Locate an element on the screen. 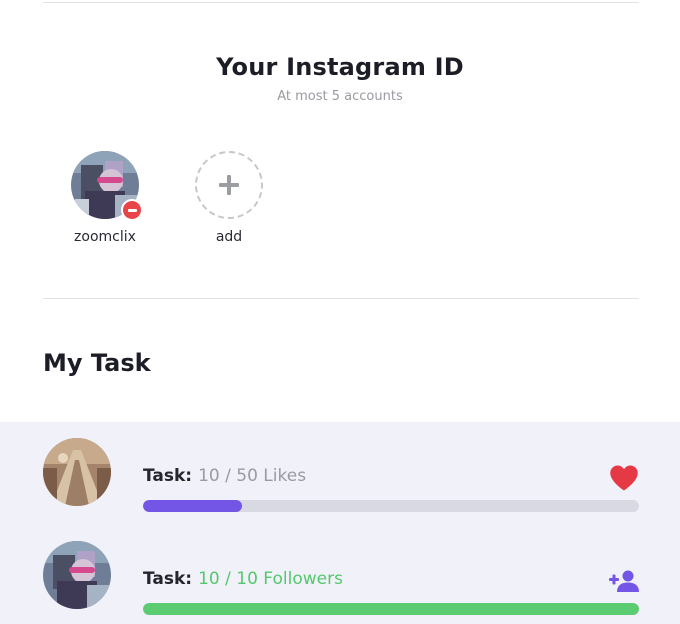 The width and height of the screenshot is (680, 624). add-account-button is located at coordinates (229, 185).